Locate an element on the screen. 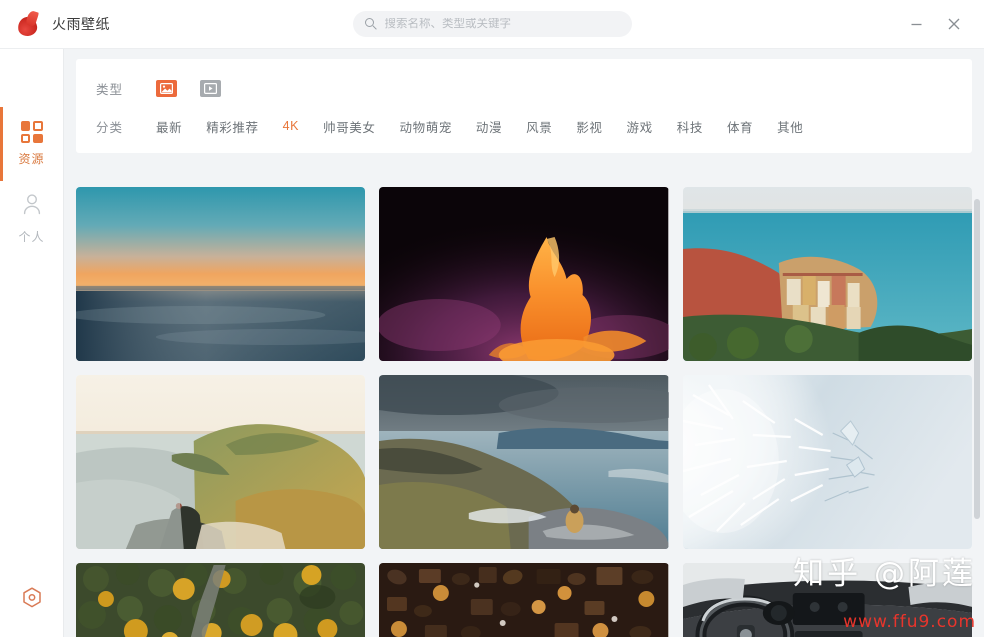 Image resolution: width=984 pixels, height=637 pixels. wallpaper-thumbnail-aerial-autumn-forest-road is located at coordinates (221, 600).